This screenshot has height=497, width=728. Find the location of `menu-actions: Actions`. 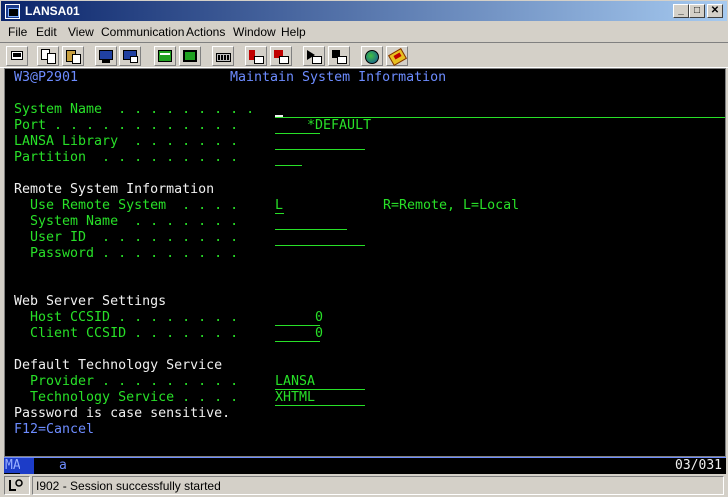

menu-actions: Actions is located at coordinates (205, 32).